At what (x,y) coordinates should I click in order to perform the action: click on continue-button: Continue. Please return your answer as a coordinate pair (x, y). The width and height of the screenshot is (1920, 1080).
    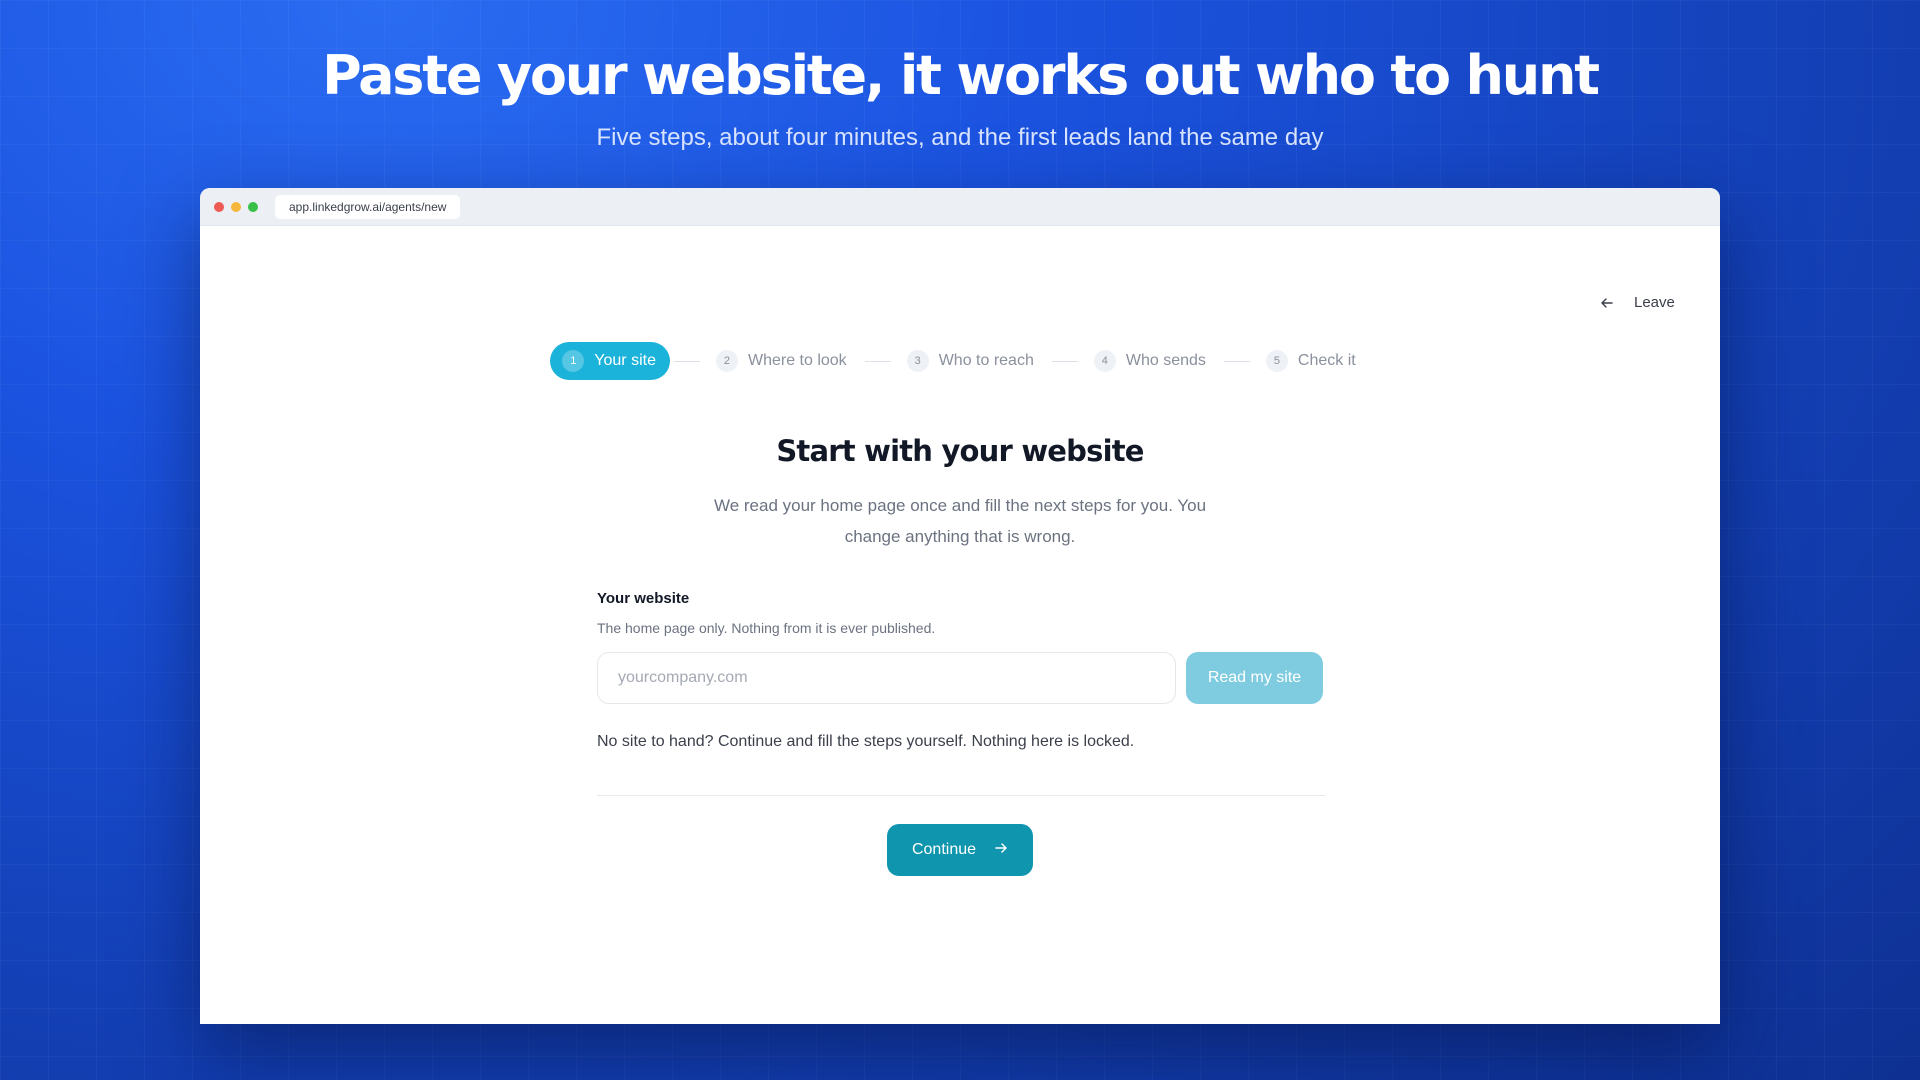
    Looking at the image, I should click on (960, 850).